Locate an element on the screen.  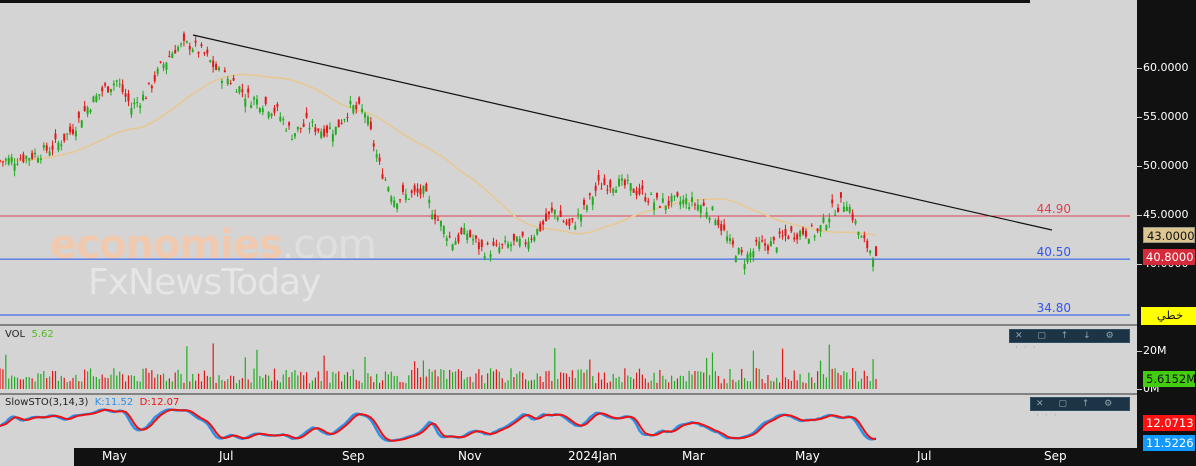
volume-title: VOL 5.62 is located at coordinates (29, 334).